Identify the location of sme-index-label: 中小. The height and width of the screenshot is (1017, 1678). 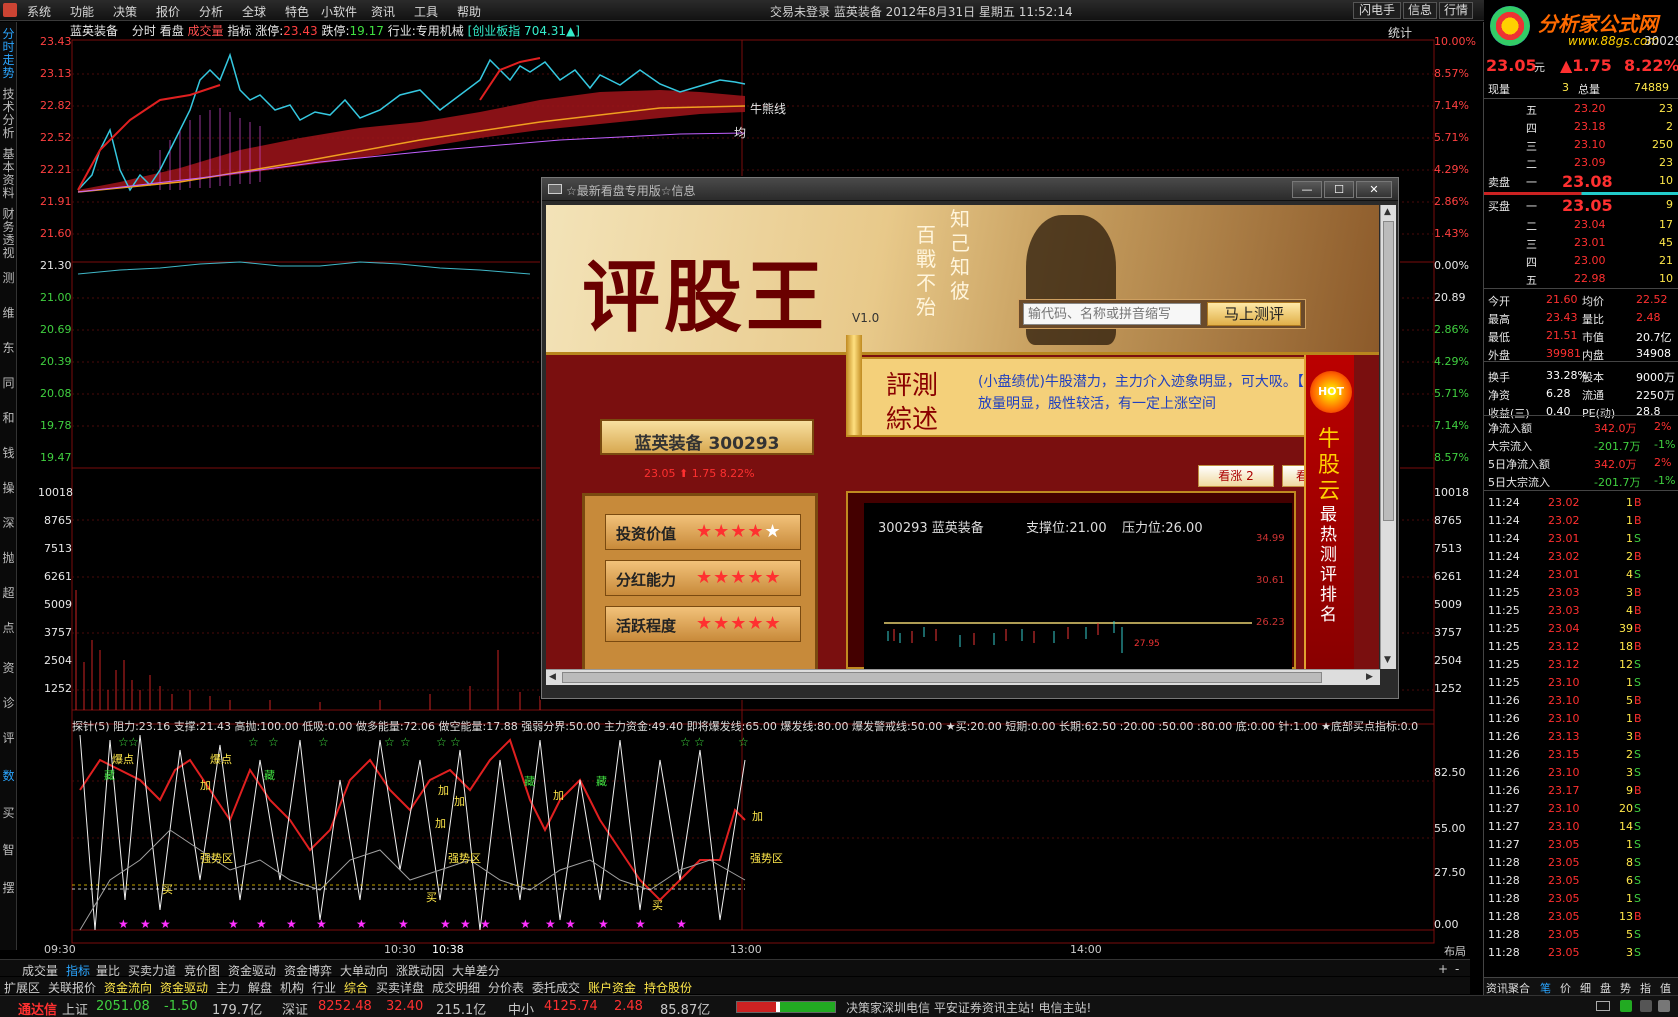
(521, 1008).